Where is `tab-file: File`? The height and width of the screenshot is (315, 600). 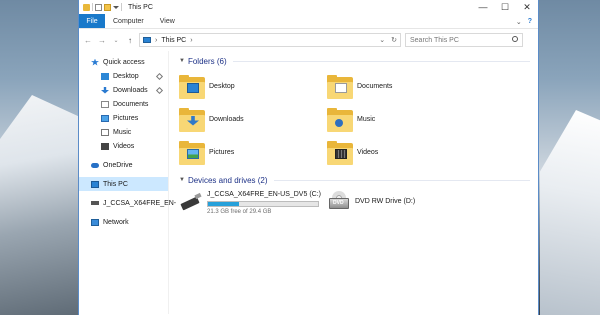 tab-file: File is located at coordinates (92, 21).